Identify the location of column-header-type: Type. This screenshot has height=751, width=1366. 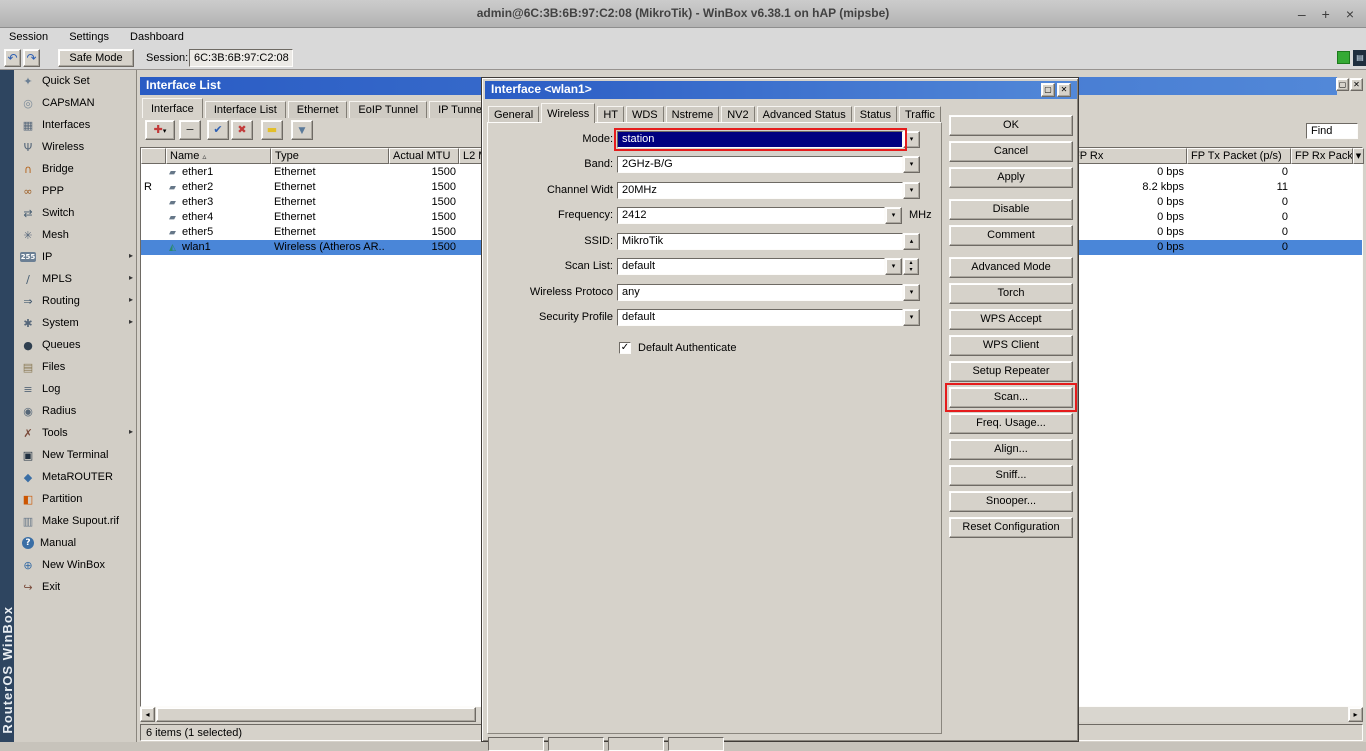
(330, 156).